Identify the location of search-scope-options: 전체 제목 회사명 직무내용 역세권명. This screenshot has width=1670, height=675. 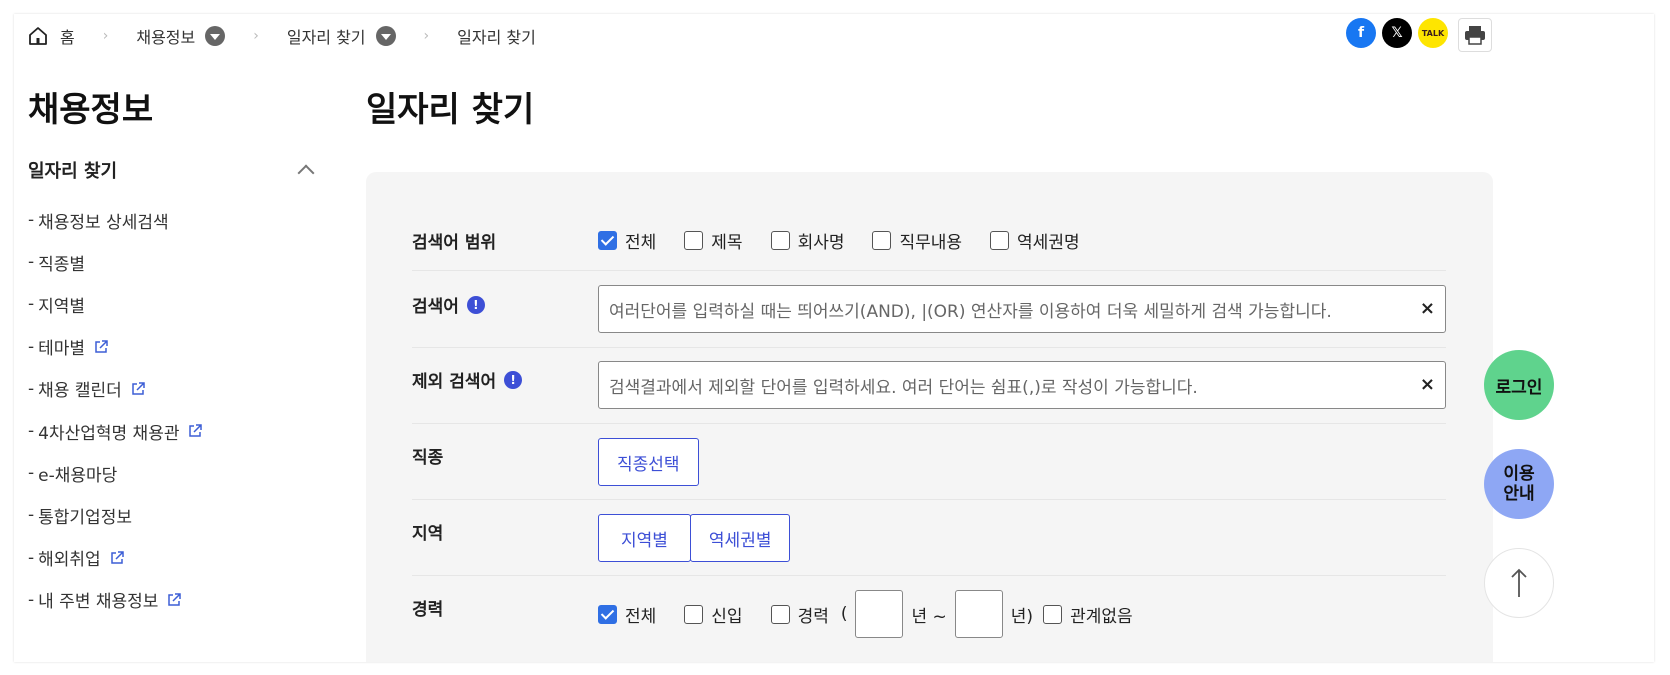
(853, 240).